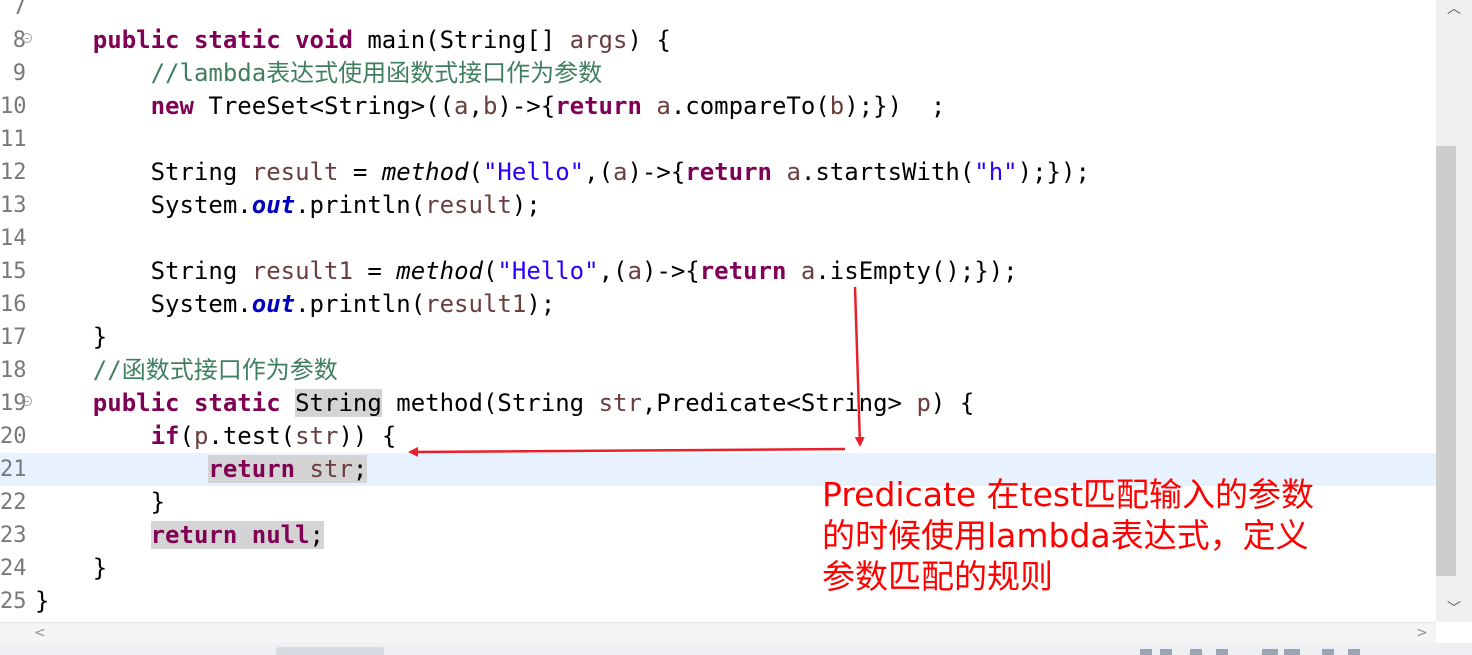 The width and height of the screenshot is (1472, 655). Describe the element at coordinates (13, 337) in the screenshot. I see `line-number: 17` at that location.